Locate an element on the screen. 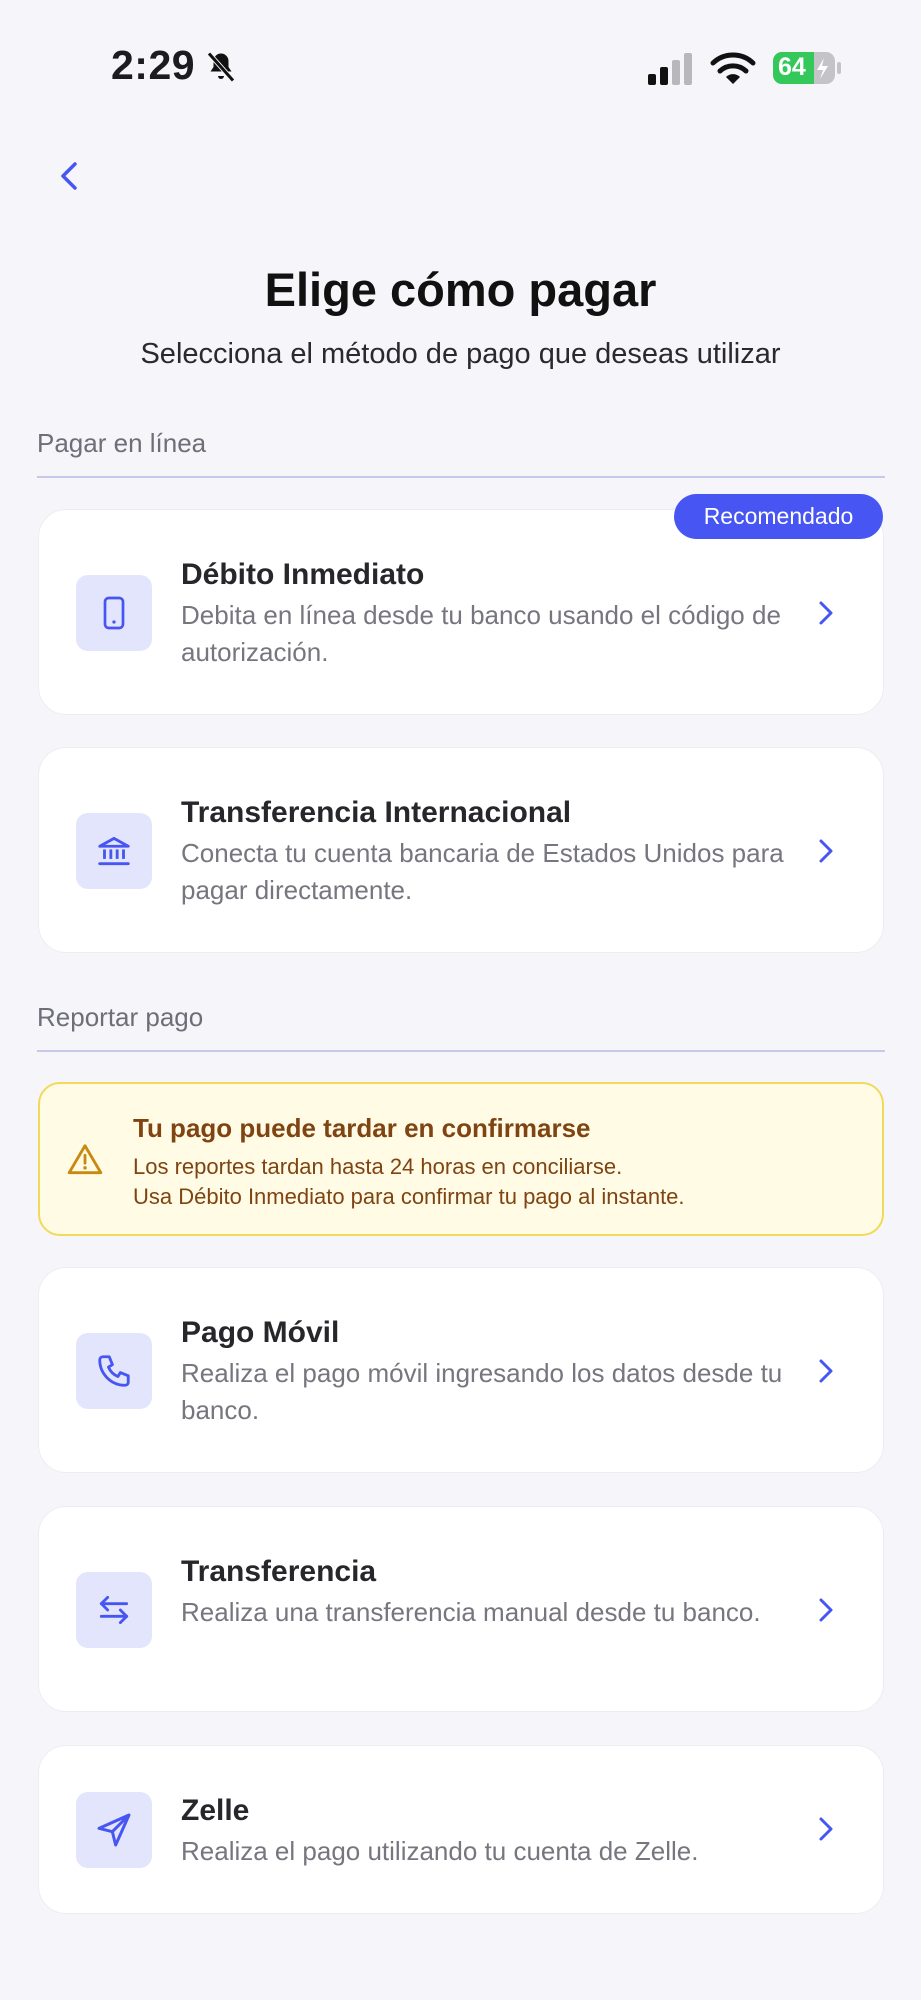  warning-title: Tu pago puede tardar en confirmarse is located at coordinates (362, 1128).